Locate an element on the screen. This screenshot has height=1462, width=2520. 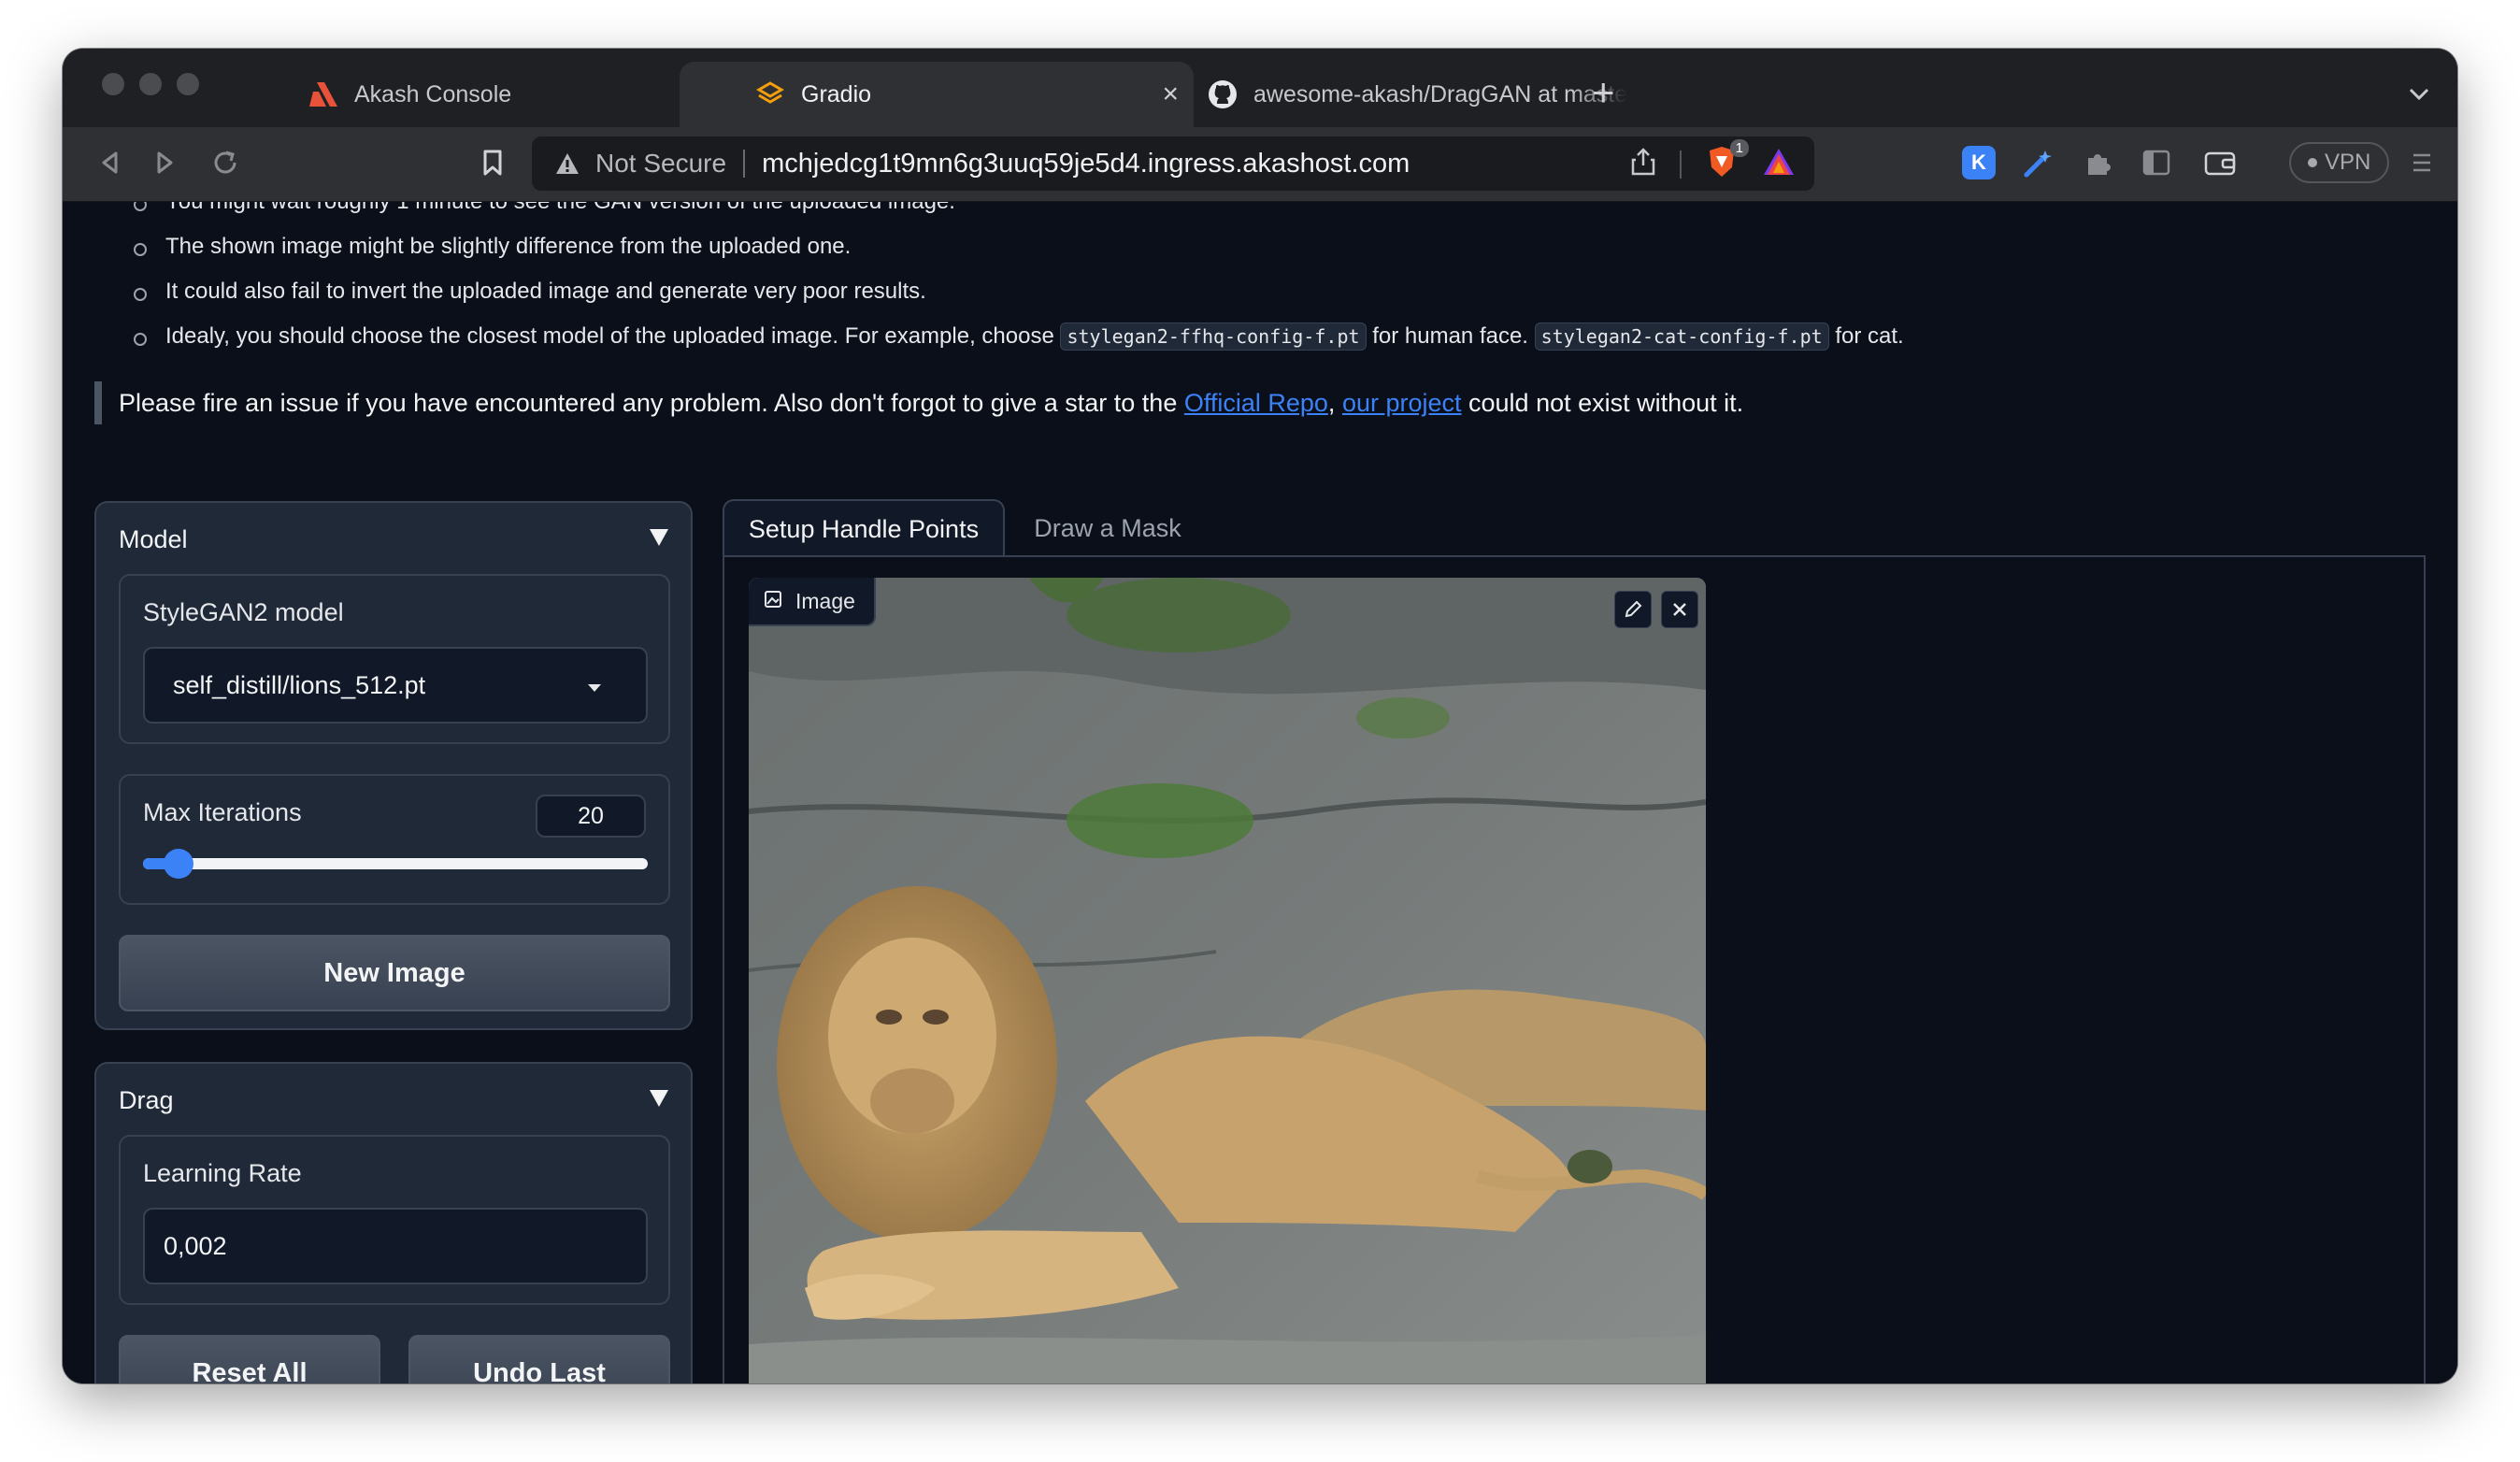
close-window-button is located at coordinates (113, 84).